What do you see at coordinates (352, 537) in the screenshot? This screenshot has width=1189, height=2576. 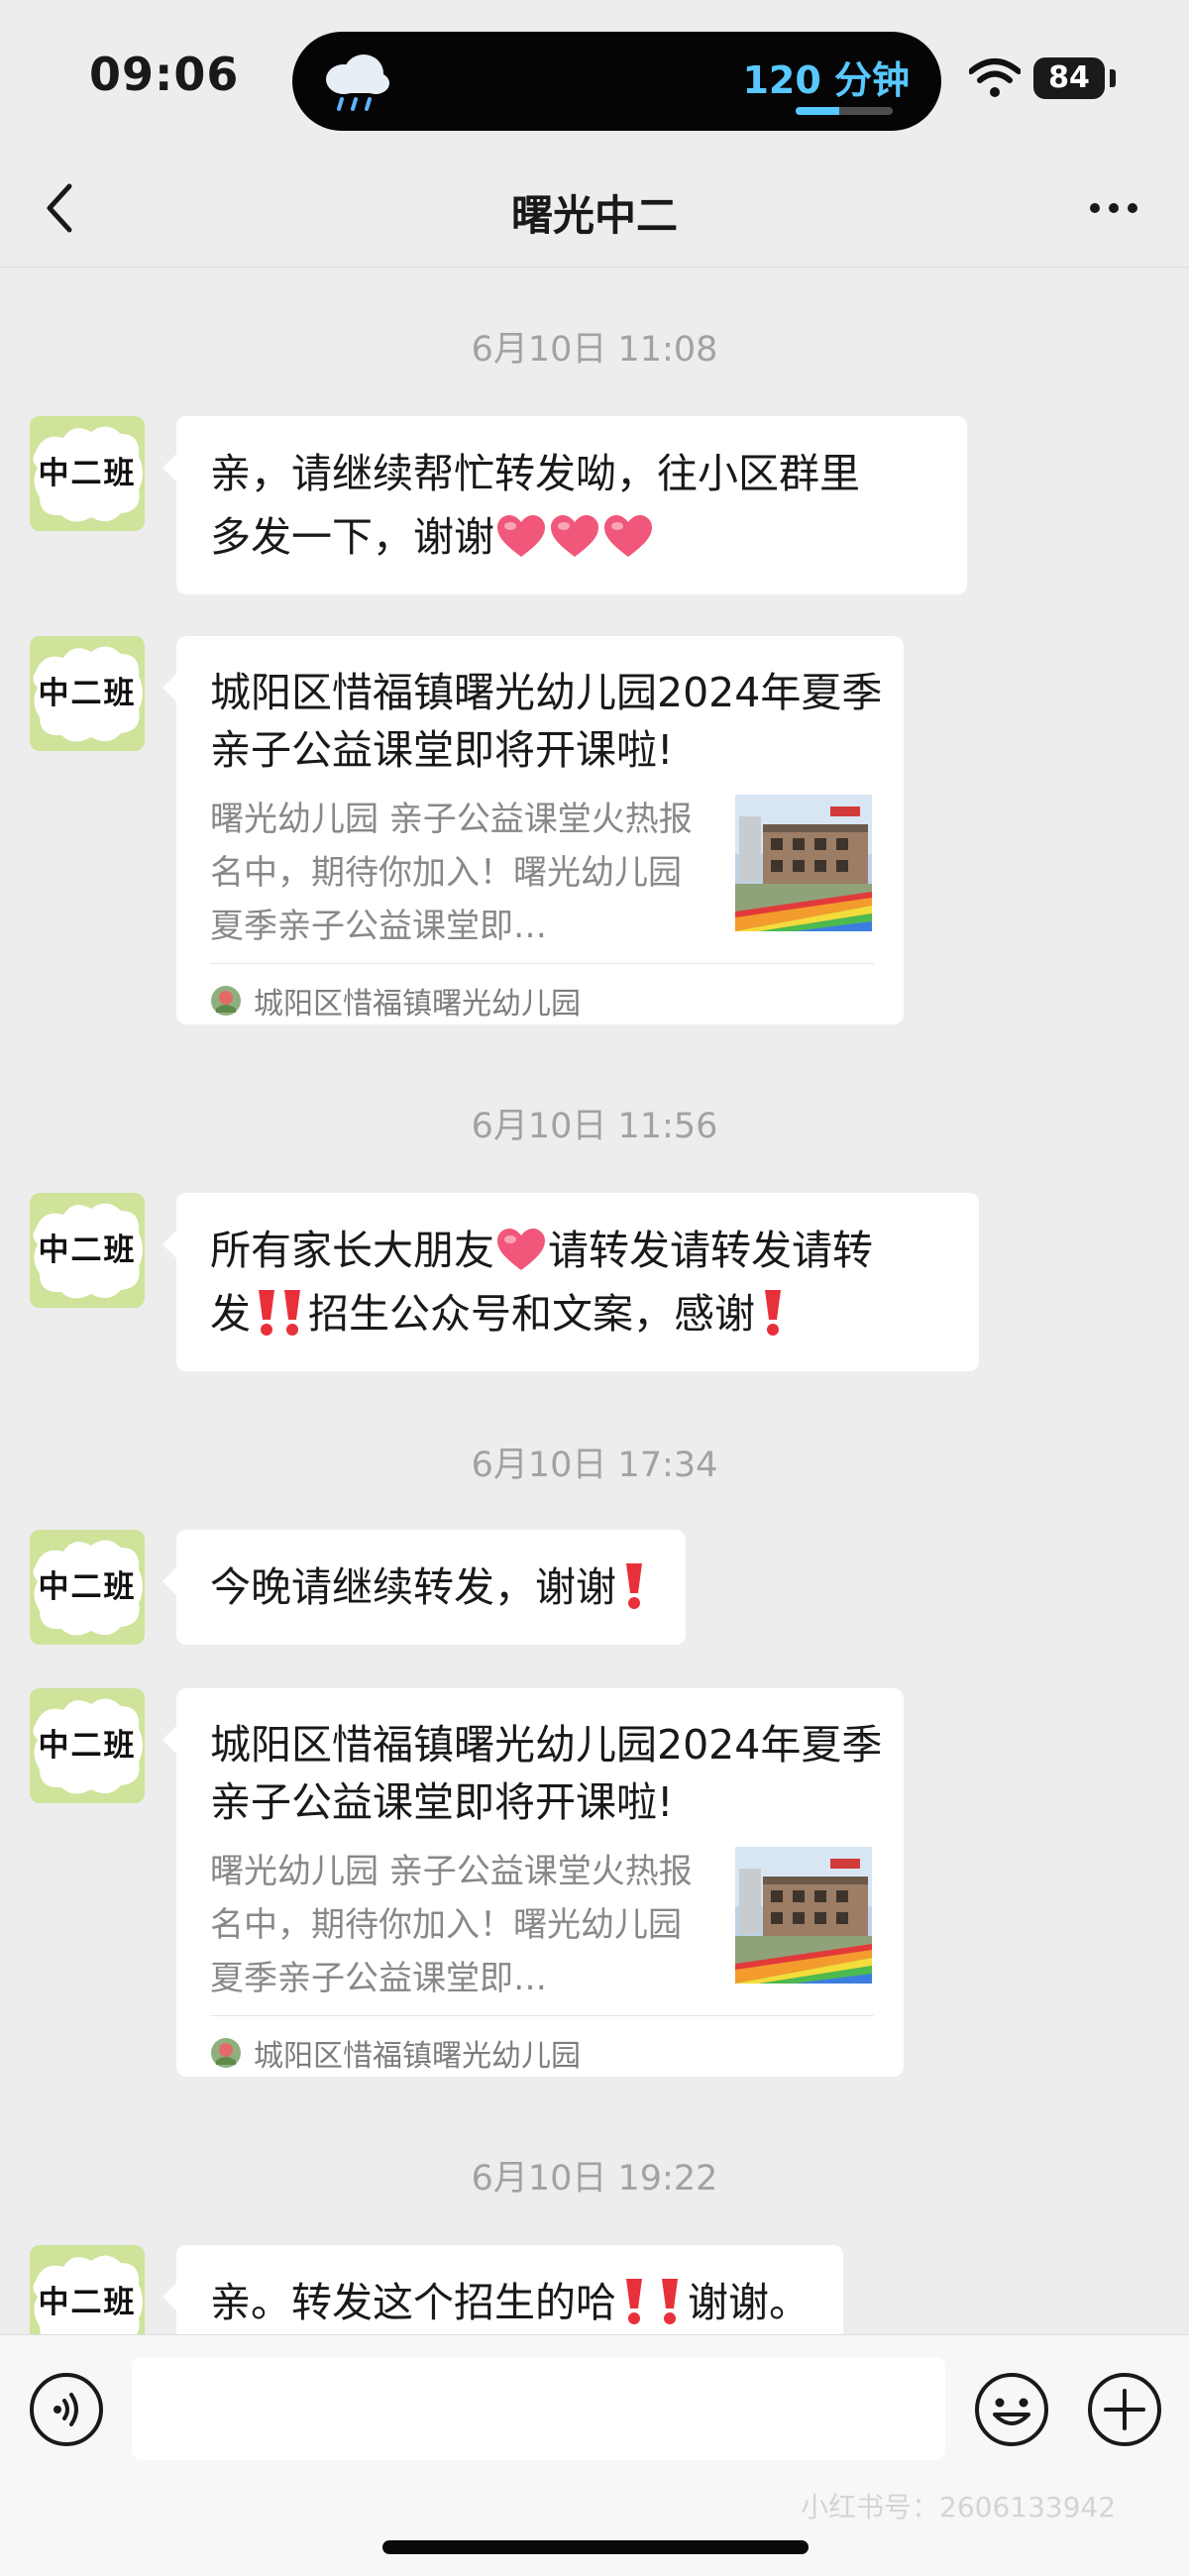 I see `message-text: 多发一下，谢谢` at bounding box center [352, 537].